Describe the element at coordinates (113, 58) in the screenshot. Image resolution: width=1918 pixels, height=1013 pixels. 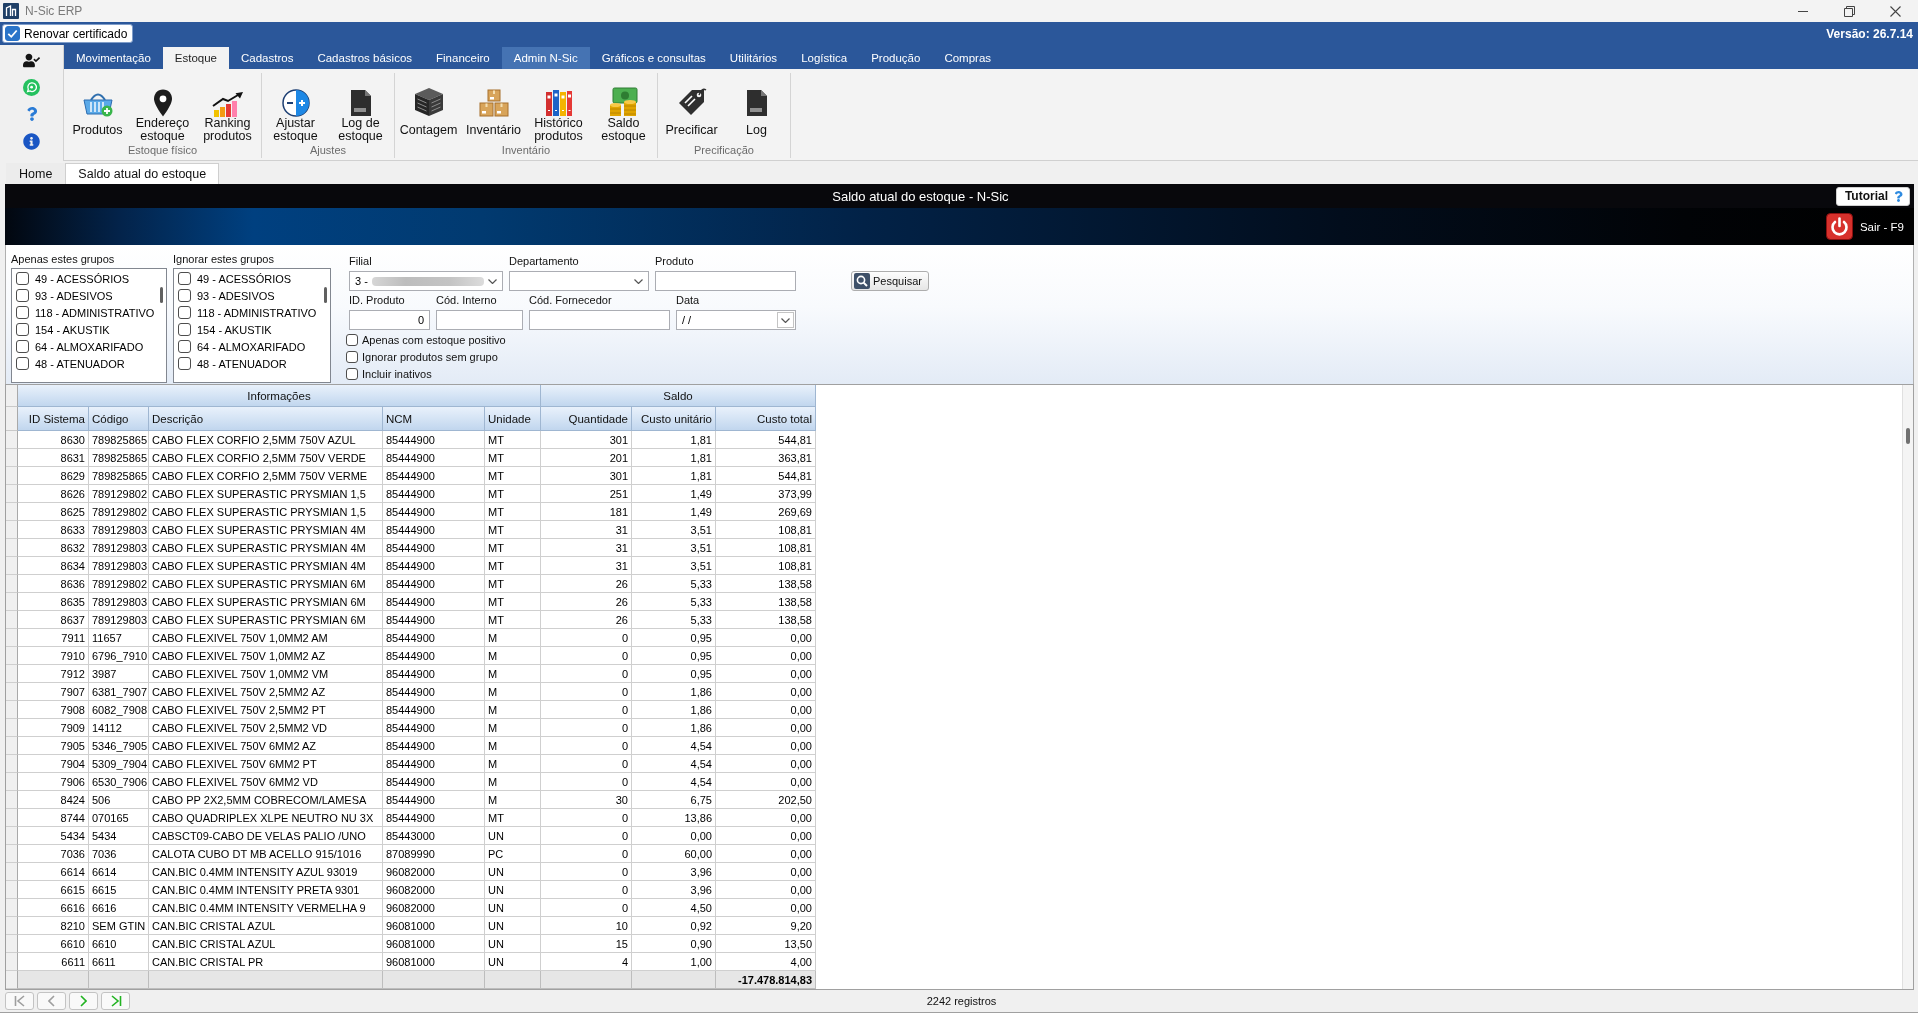
I see `ribbon-tab: Movimentação` at that location.